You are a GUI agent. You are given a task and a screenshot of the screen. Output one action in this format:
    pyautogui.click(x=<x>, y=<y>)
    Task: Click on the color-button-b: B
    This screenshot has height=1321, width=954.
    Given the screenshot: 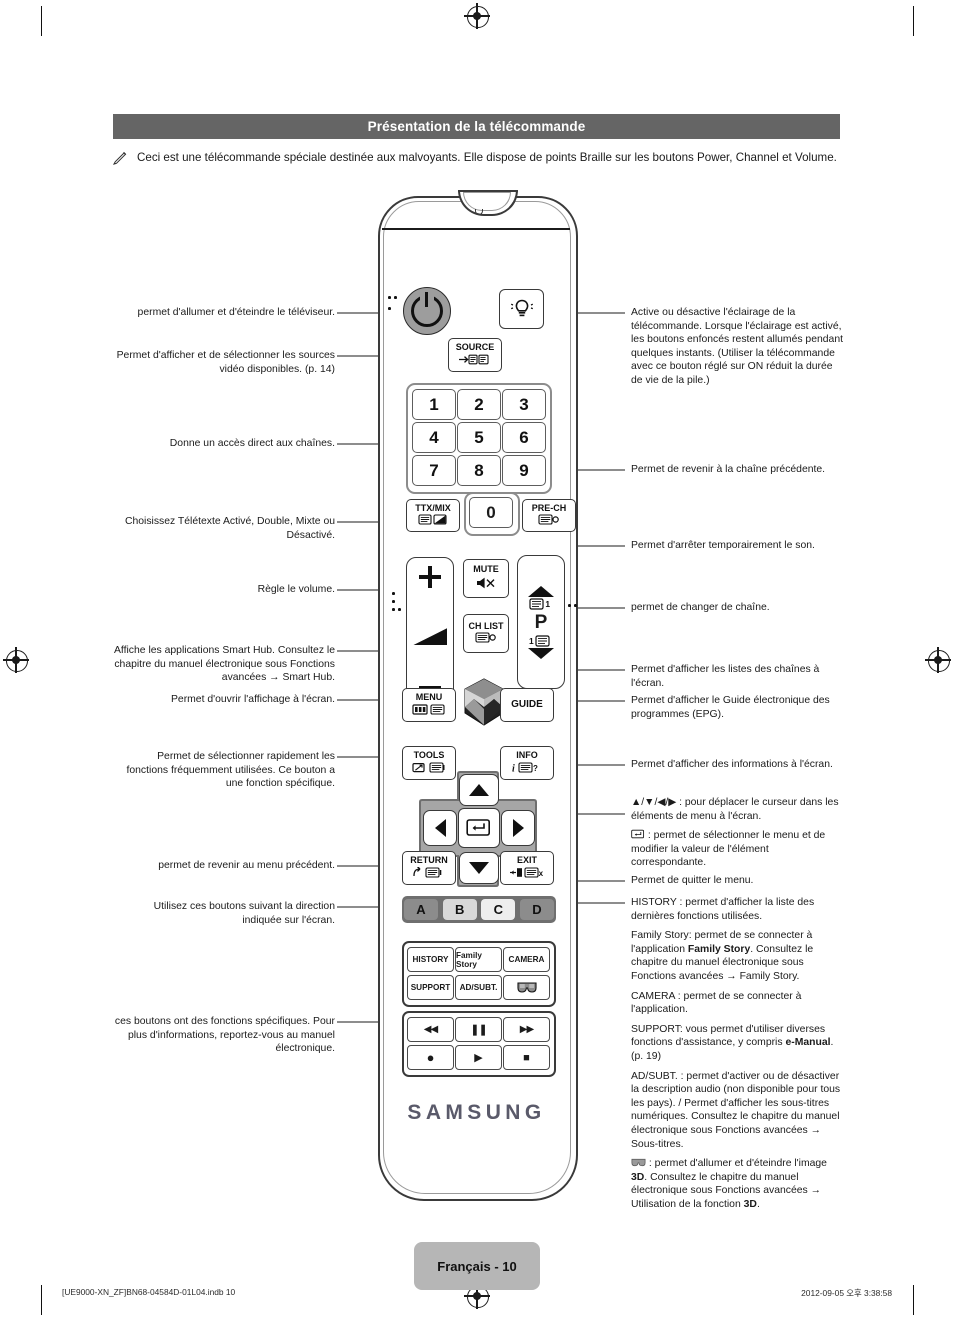 What is the action you would take?
    pyautogui.click(x=459, y=909)
    